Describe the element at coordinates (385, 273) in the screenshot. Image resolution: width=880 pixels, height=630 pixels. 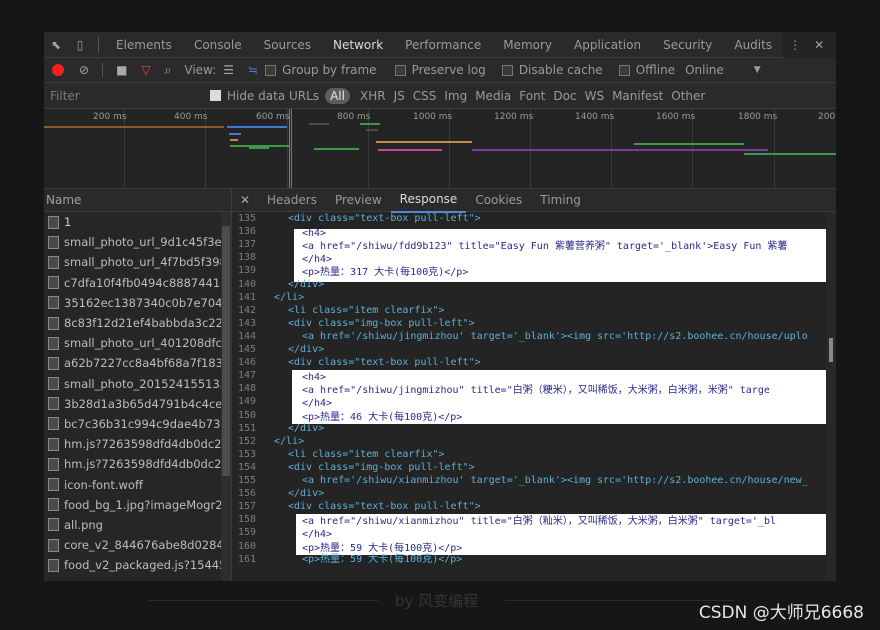
I see `source-line: <p>热量：317 大卡(每100克)</p>` at that location.